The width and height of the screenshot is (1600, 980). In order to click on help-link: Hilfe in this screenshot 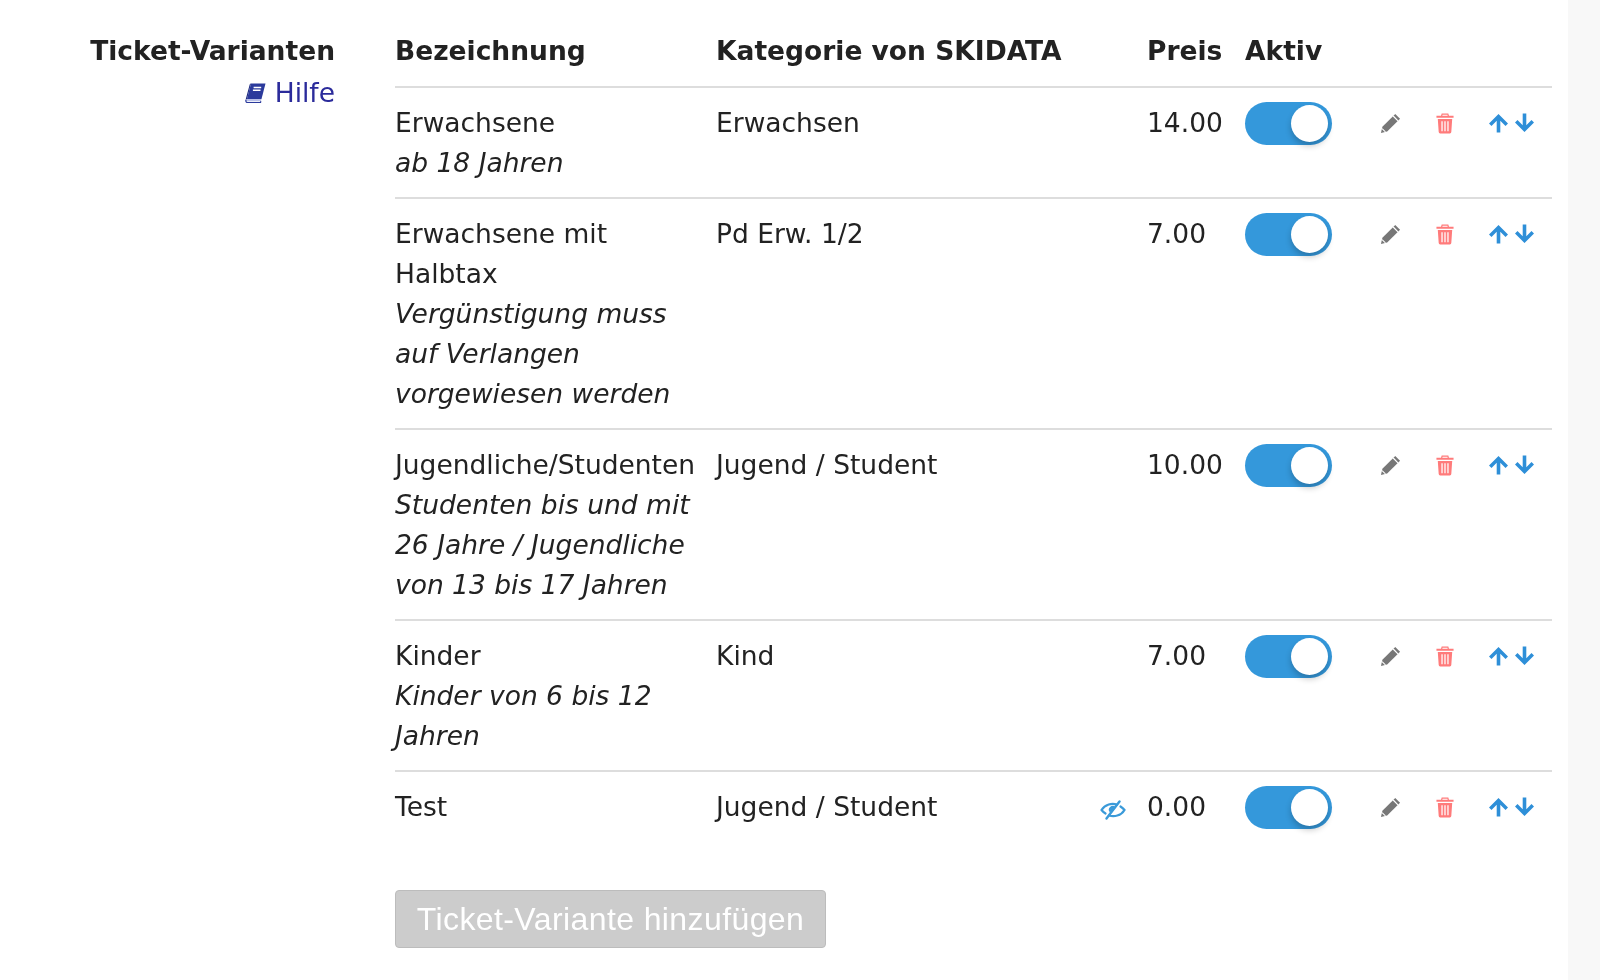, I will do `click(289, 93)`.